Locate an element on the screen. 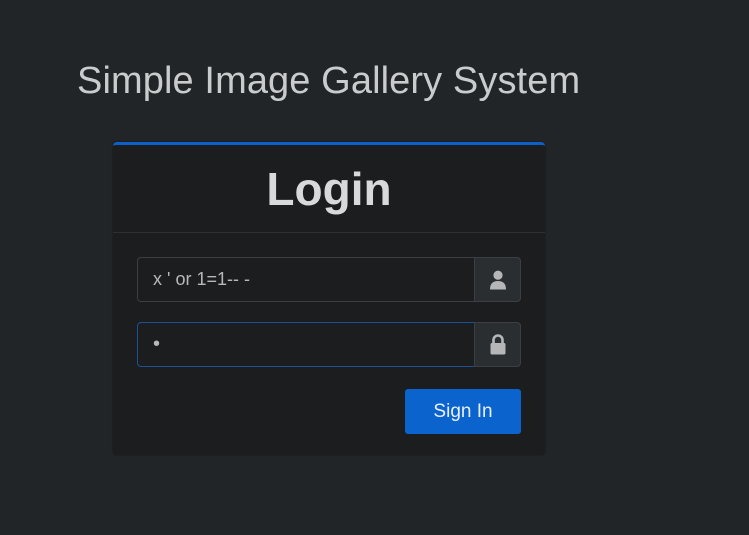 This screenshot has height=535, width=749. username-addon is located at coordinates (497, 279).